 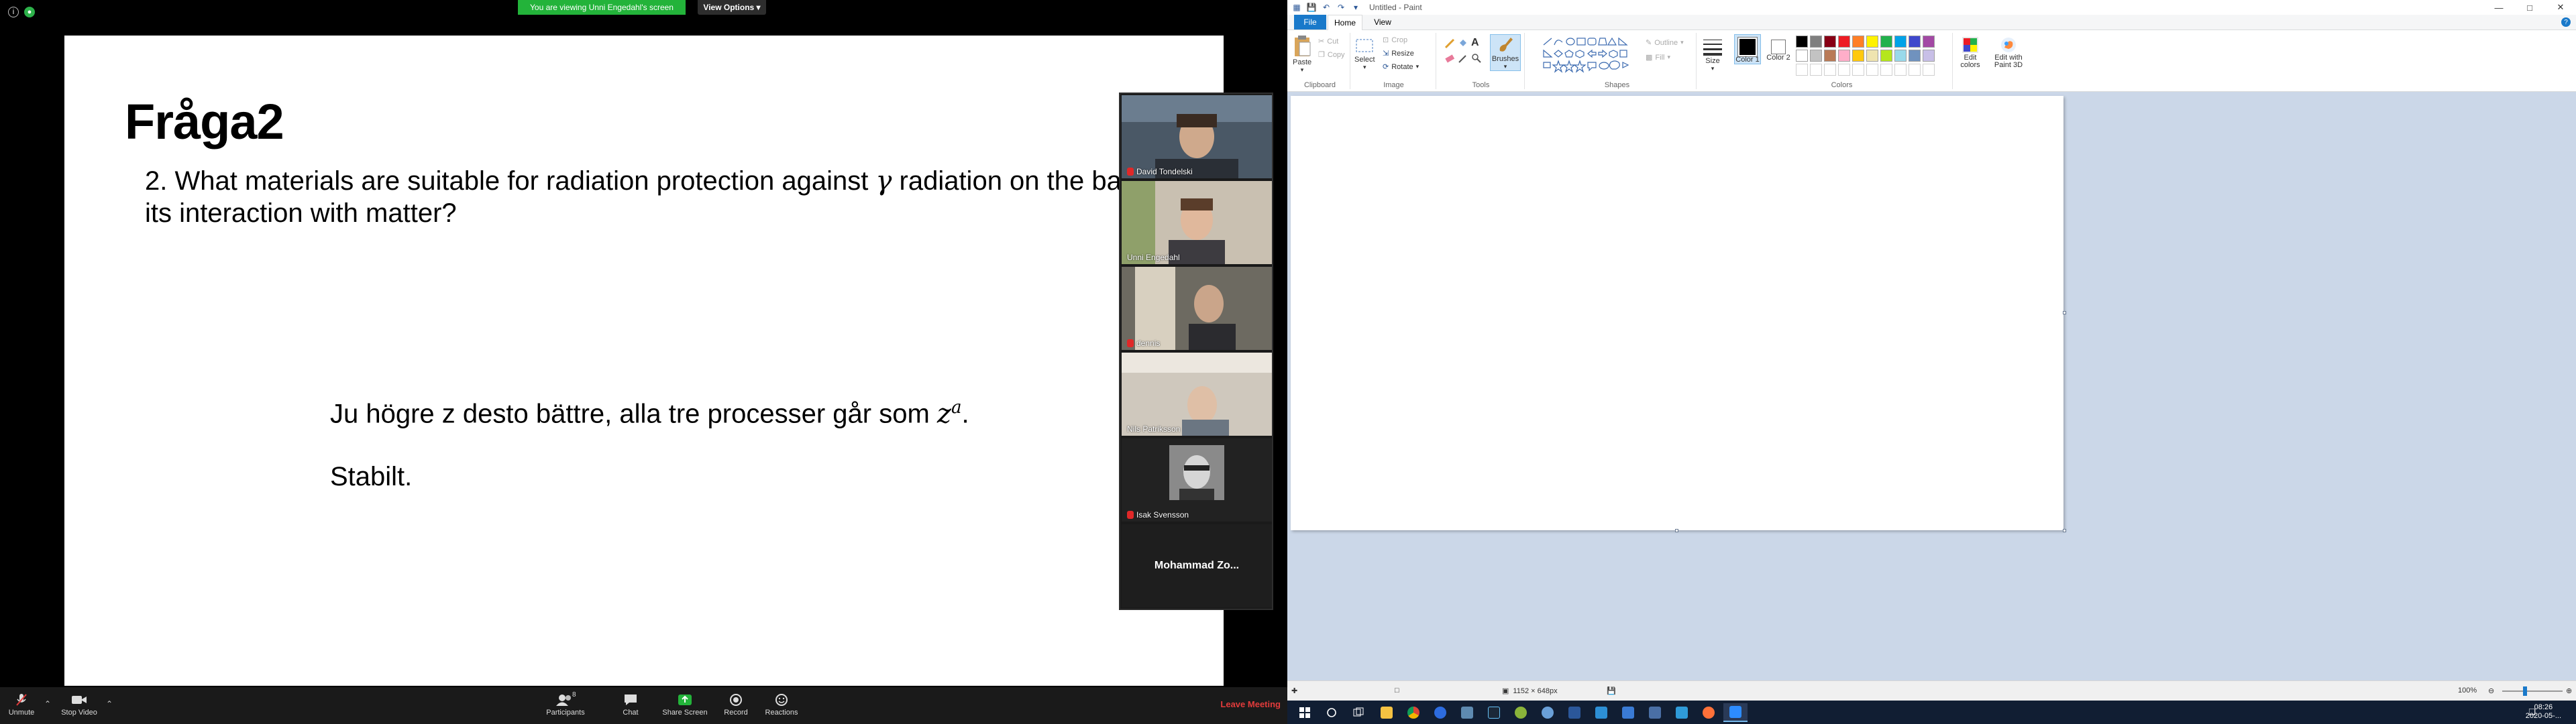 What do you see at coordinates (1331, 55) in the screenshot?
I see `copy-button: ❐ Copy` at bounding box center [1331, 55].